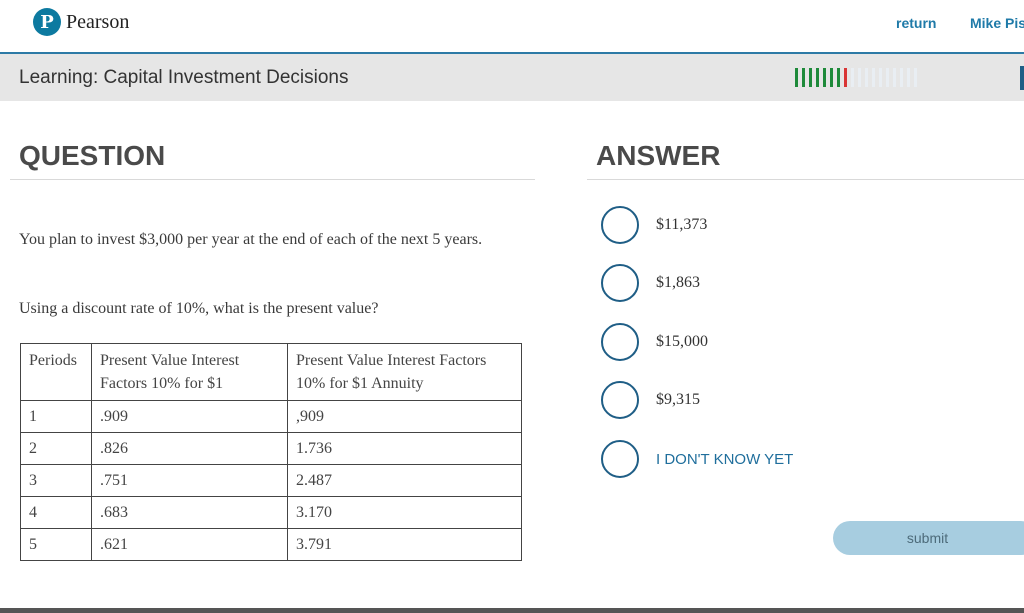  Describe the element at coordinates (189, 416) in the screenshot. I see `table-cell: .909` at that location.